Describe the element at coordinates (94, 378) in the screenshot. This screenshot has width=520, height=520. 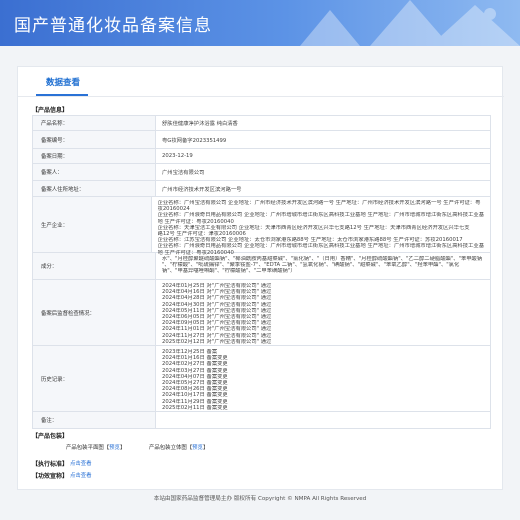
I see `row-label: 历史记录：` at that location.